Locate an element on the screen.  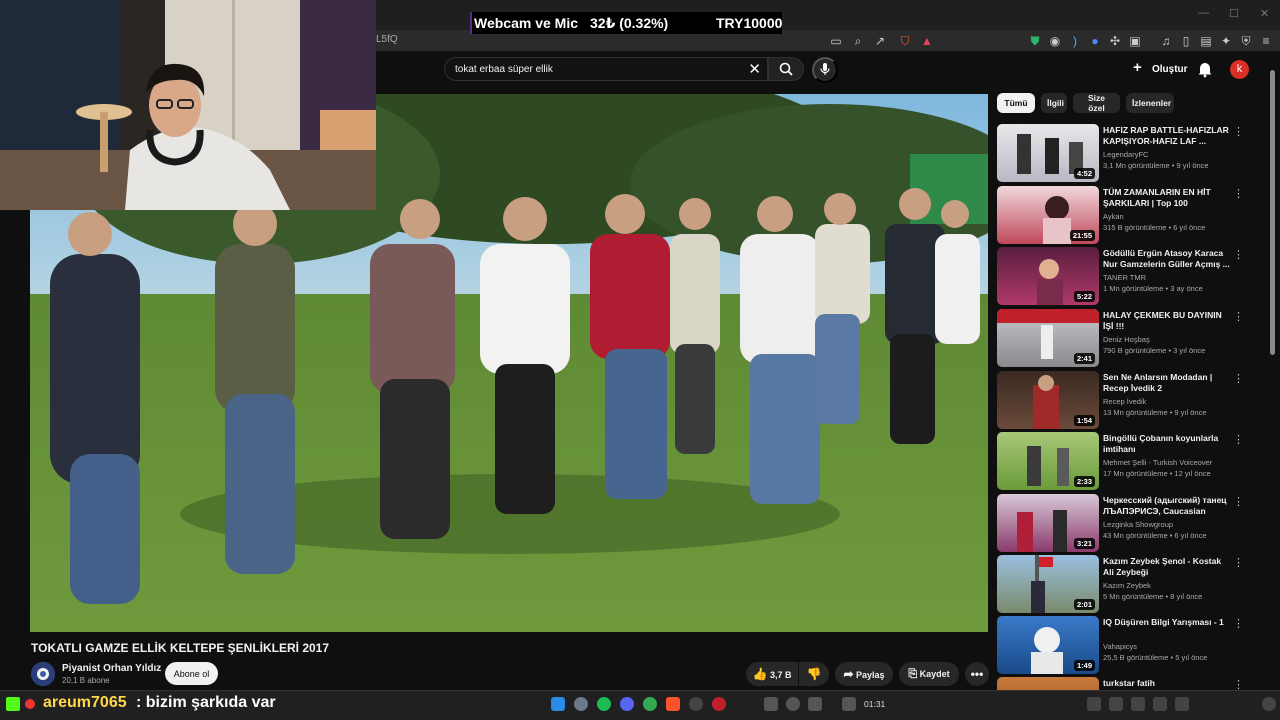
more-actions-button: ••• is located at coordinates (977, 674).